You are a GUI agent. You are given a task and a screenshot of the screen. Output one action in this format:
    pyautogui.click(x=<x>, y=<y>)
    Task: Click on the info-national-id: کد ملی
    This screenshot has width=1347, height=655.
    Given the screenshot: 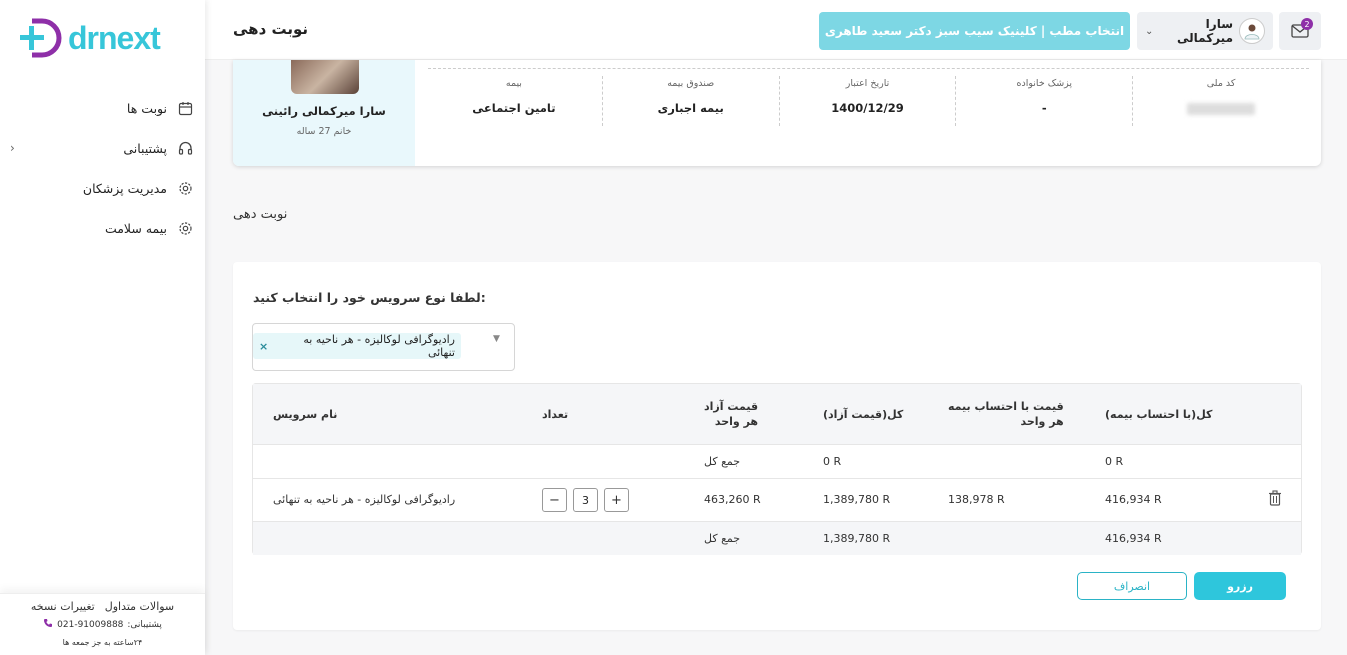 What is the action you would take?
    pyautogui.click(x=1220, y=101)
    